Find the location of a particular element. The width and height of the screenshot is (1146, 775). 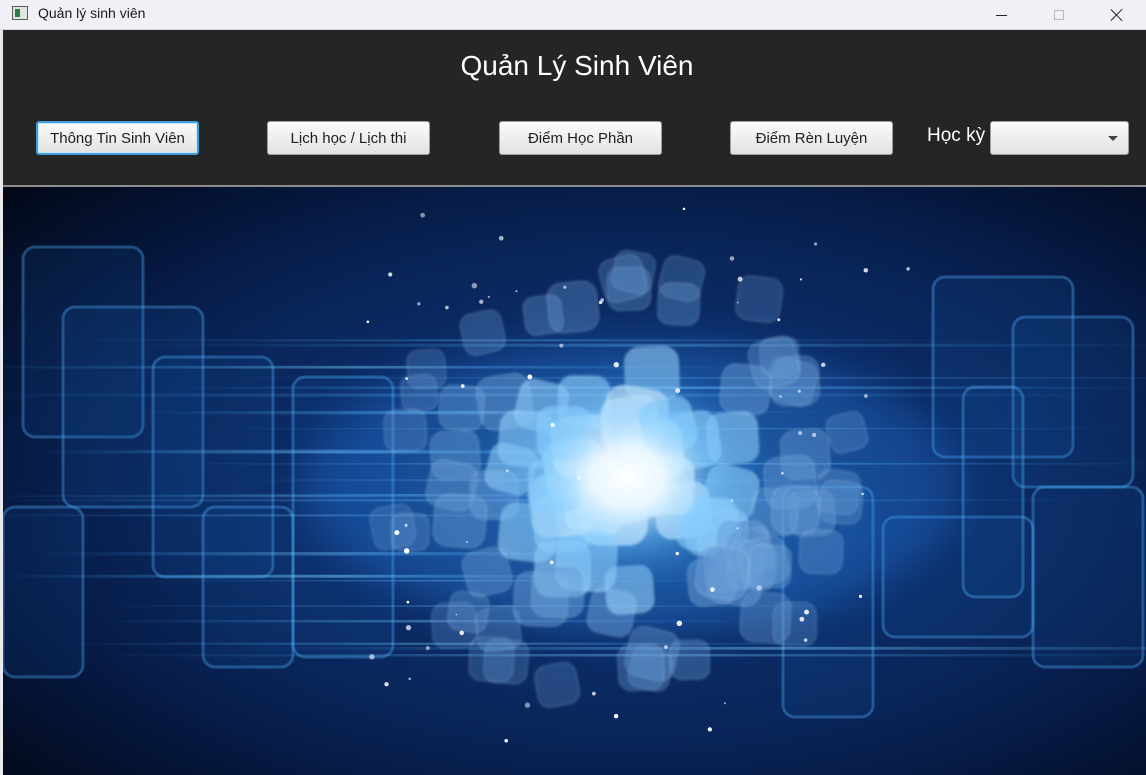

schedule-button: Lịch học / Lịch thi is located at coordinates (348, 138).